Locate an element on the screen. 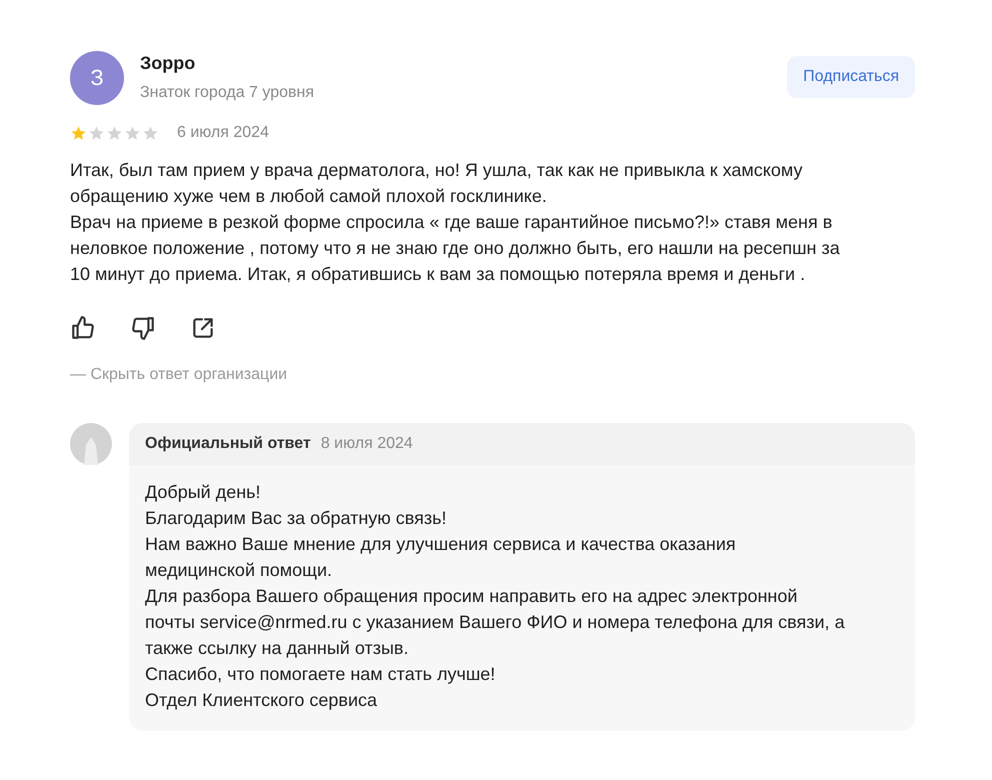 The image size is (992, 780). review-text: Врач на приеме в резкой форме спросила « где ваше гарантийное письмо?!» ставя меня в неловкое положение , потому что я не знаю где оно должно быть, его нашли на ресепшн за 10 минут до приема. Итак, я обратившись к вам за помощью потеряла время и деньги . is located at coordinates (455, 248).